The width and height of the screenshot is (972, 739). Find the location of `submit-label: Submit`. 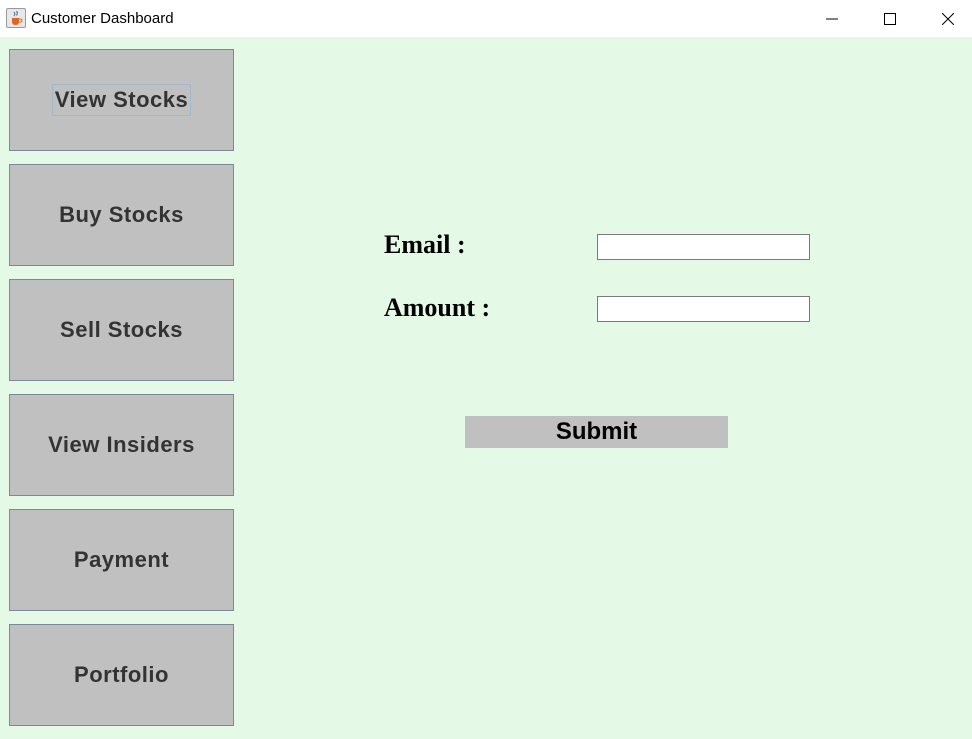

submit-label: Submit is located at coordinates (596, 431).